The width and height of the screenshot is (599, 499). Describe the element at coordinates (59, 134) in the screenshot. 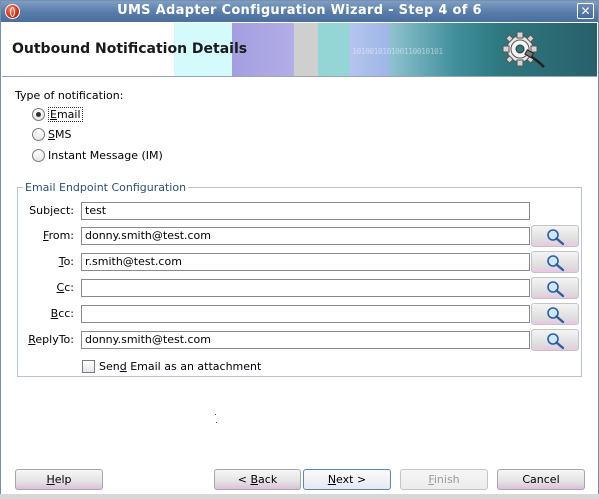

I see `radio-sms-label: SMS` at that location.